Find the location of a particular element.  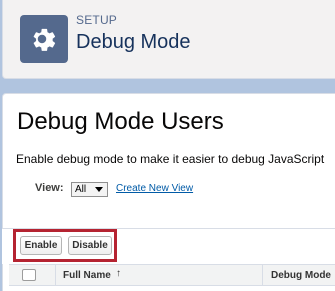

page-title: Debug Mode is located at coordinates (133, 42).